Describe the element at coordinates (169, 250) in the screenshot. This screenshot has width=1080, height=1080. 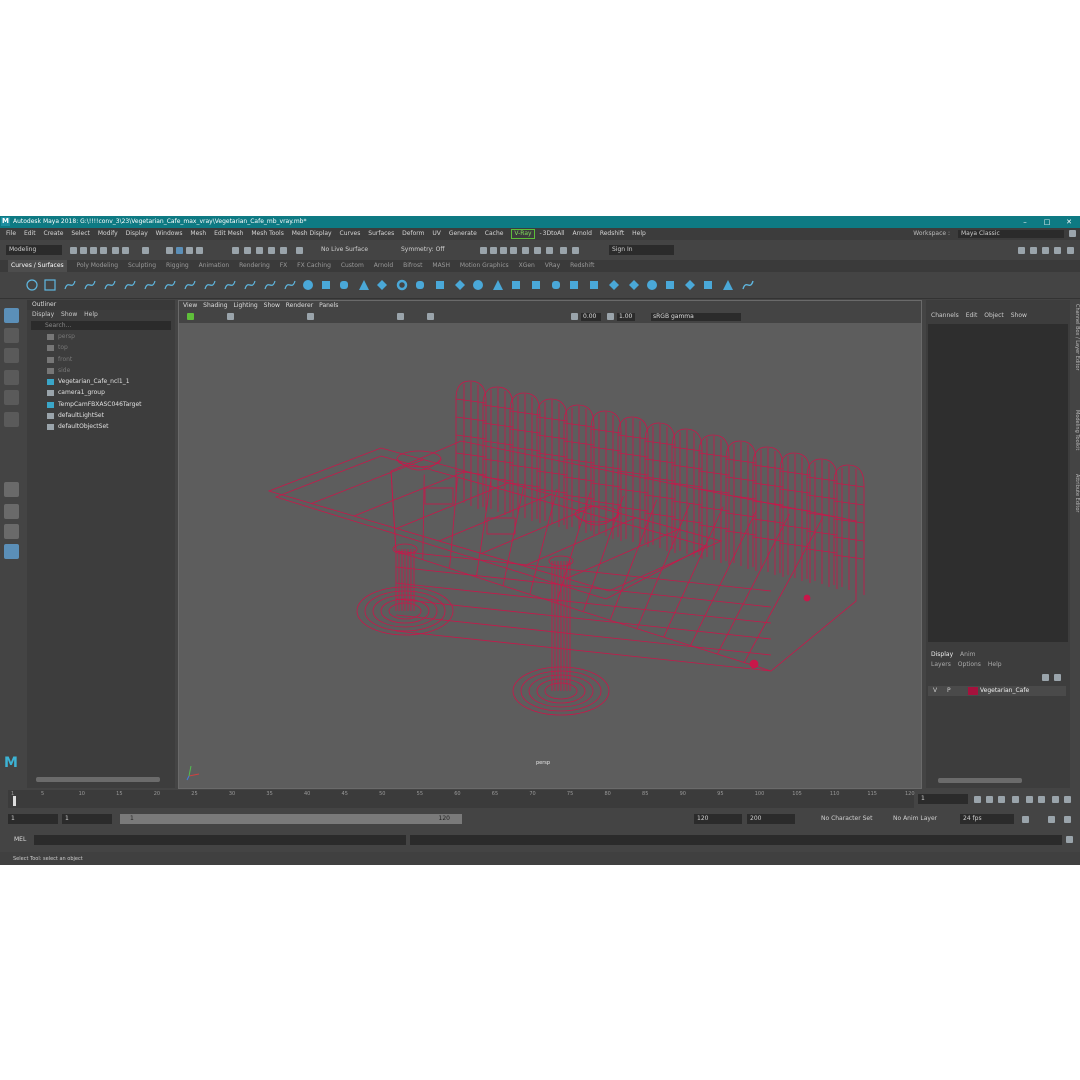
I see `select-by-object-icon` at that location.